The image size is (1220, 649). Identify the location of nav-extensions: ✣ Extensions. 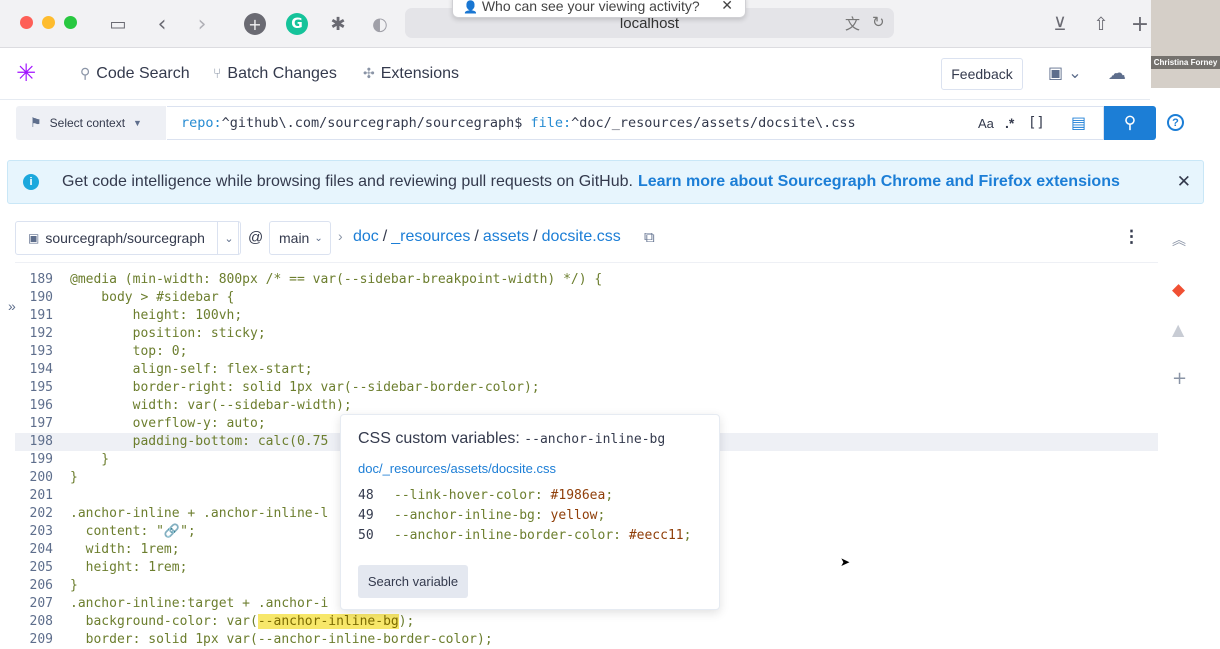
(411, 74).